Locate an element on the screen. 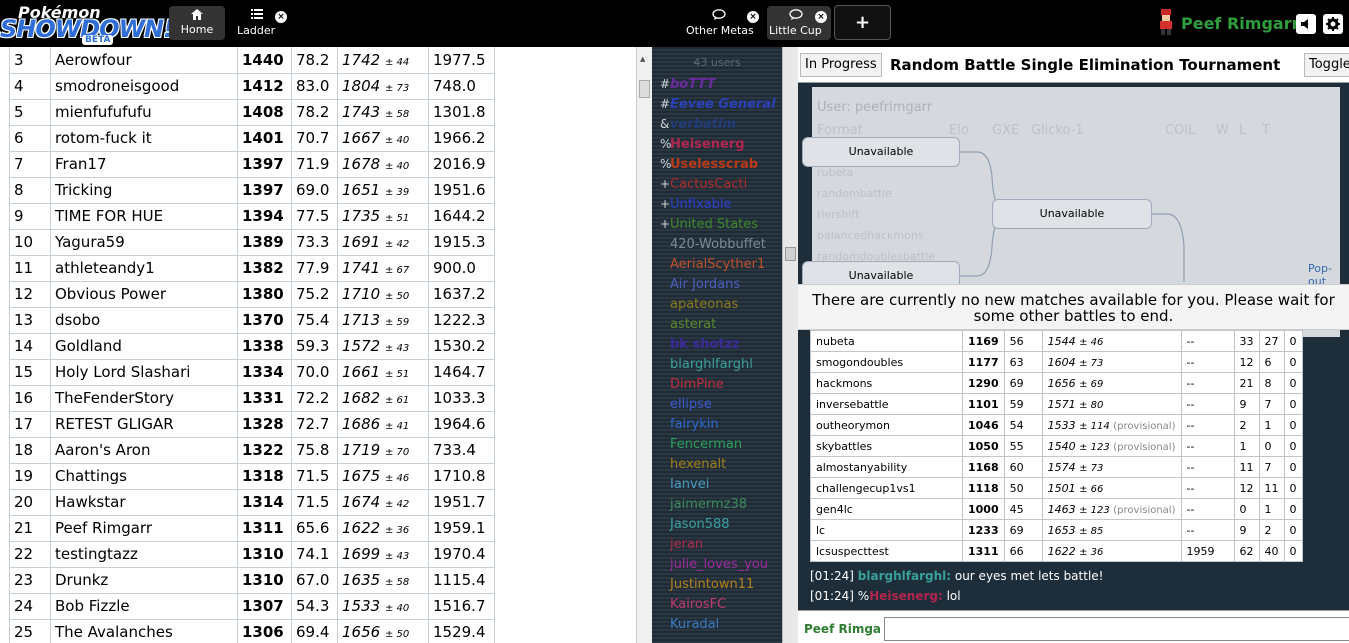 The height and width of the screenshot is (643, 1349). ladder-player-name: mienfufufufu is located at coordinates (144, 112).